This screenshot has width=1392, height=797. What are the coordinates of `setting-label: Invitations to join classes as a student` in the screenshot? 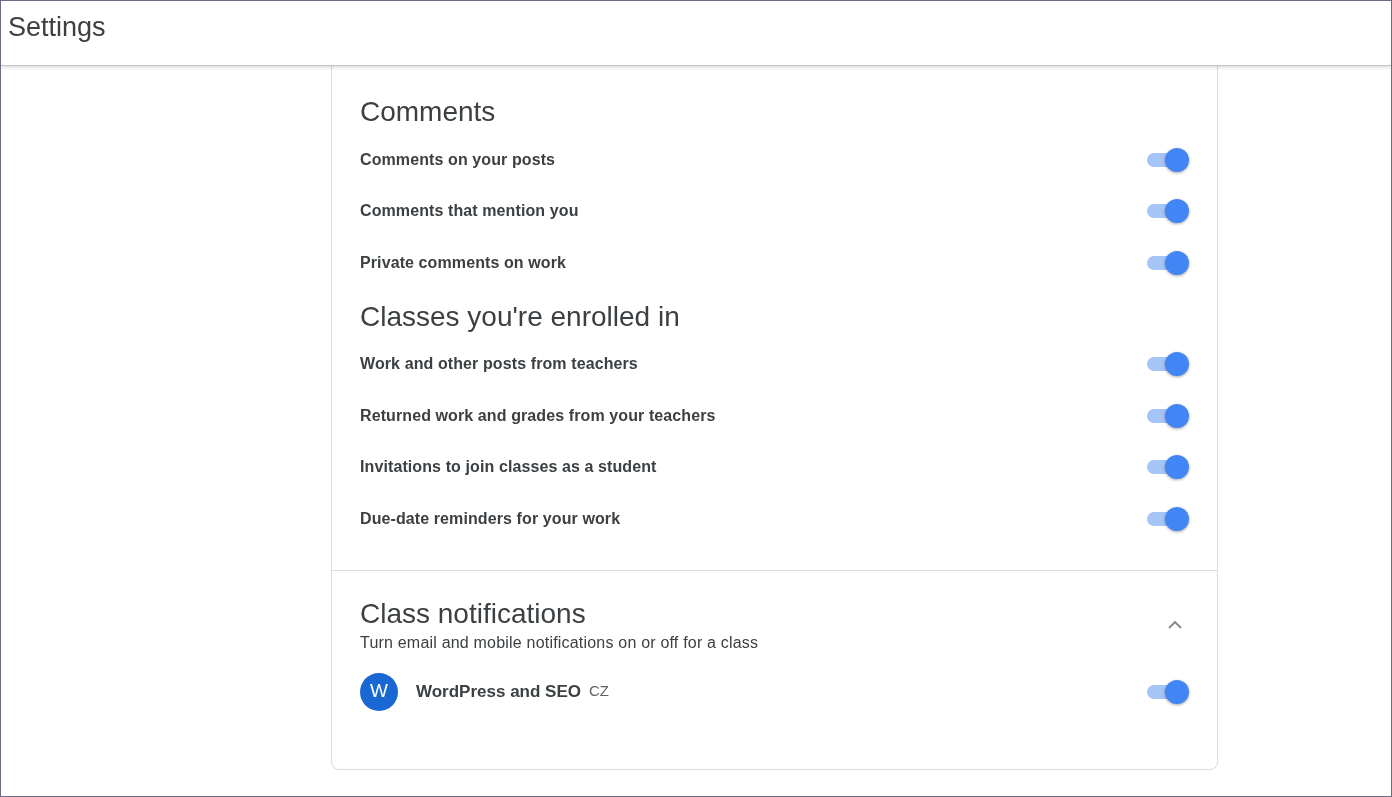 It's located at (508, 467).